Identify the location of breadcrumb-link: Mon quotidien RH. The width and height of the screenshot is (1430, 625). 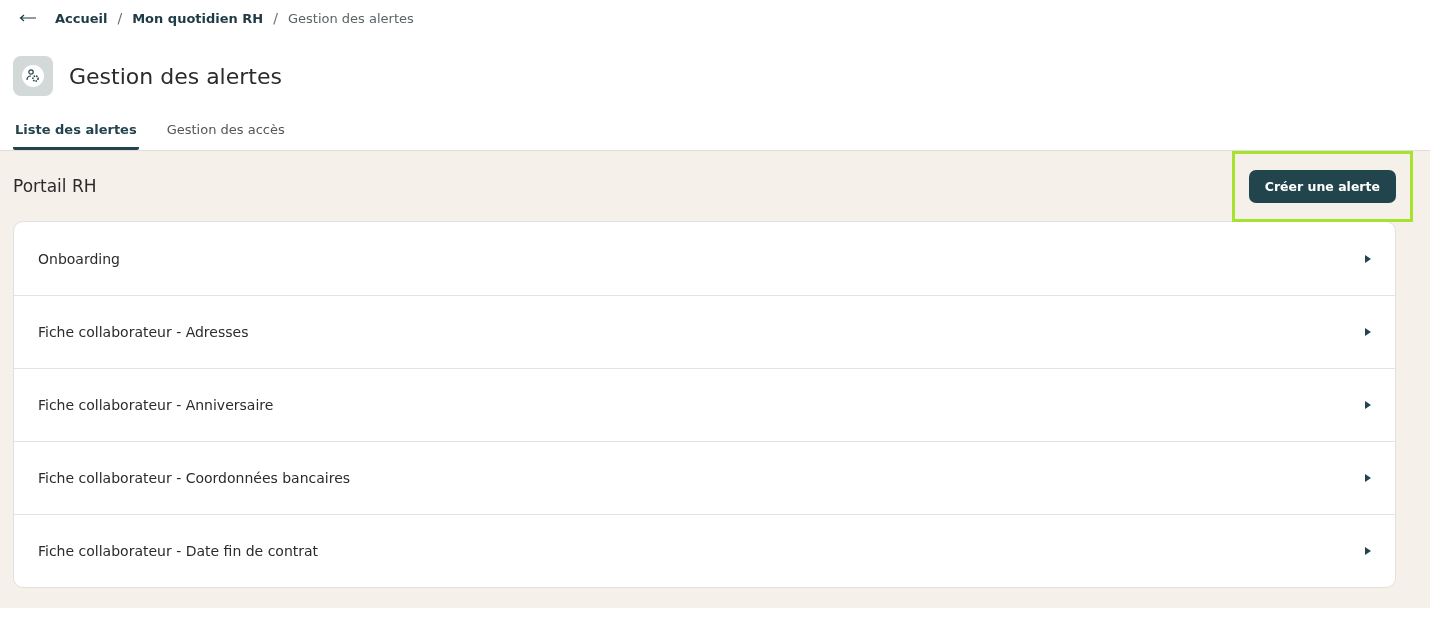
(198, 18).